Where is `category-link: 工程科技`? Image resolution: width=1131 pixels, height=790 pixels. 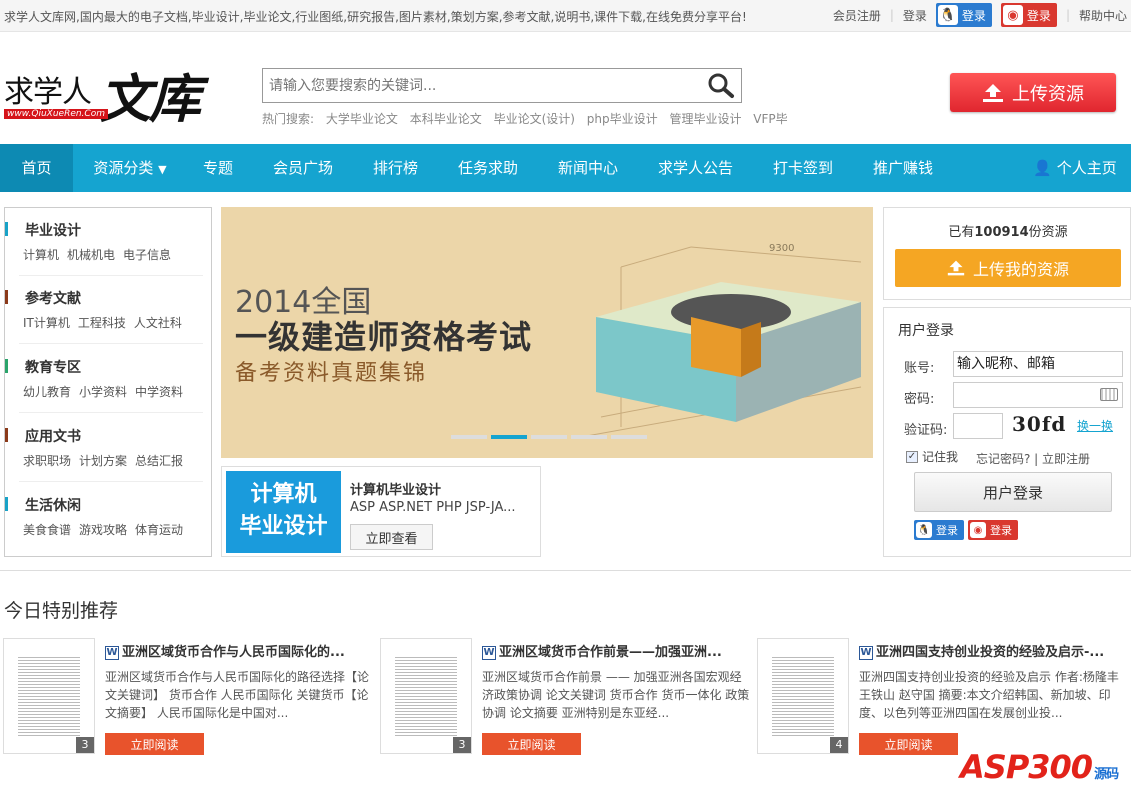 category-link: 工程科技 is located at coordinates (102, 323).